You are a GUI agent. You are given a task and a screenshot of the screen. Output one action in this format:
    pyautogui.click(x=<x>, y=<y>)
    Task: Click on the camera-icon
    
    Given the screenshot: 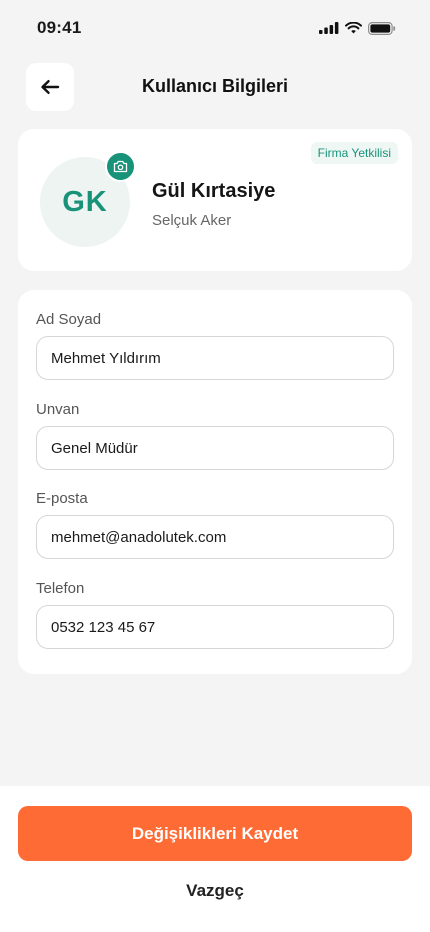 What is the action you would take?
    pyautogui.click(x=120, y=166)
    